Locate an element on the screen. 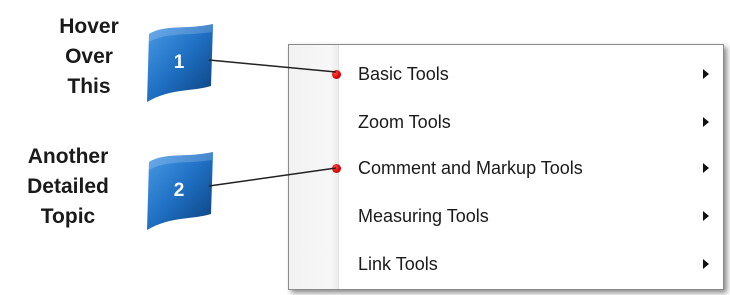  callout-label-1: Hover Over This is located at coordinates (89, 57).